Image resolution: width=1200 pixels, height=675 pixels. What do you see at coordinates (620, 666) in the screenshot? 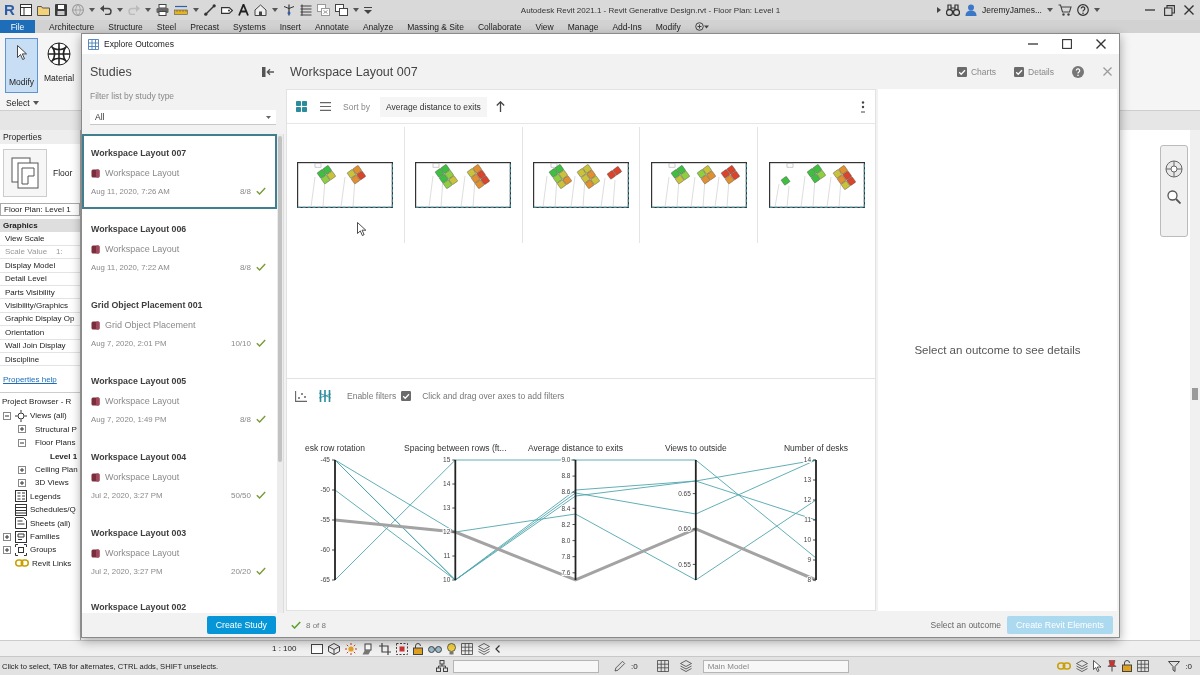
I see `pencil-icon` at bounding box center [620, 666].